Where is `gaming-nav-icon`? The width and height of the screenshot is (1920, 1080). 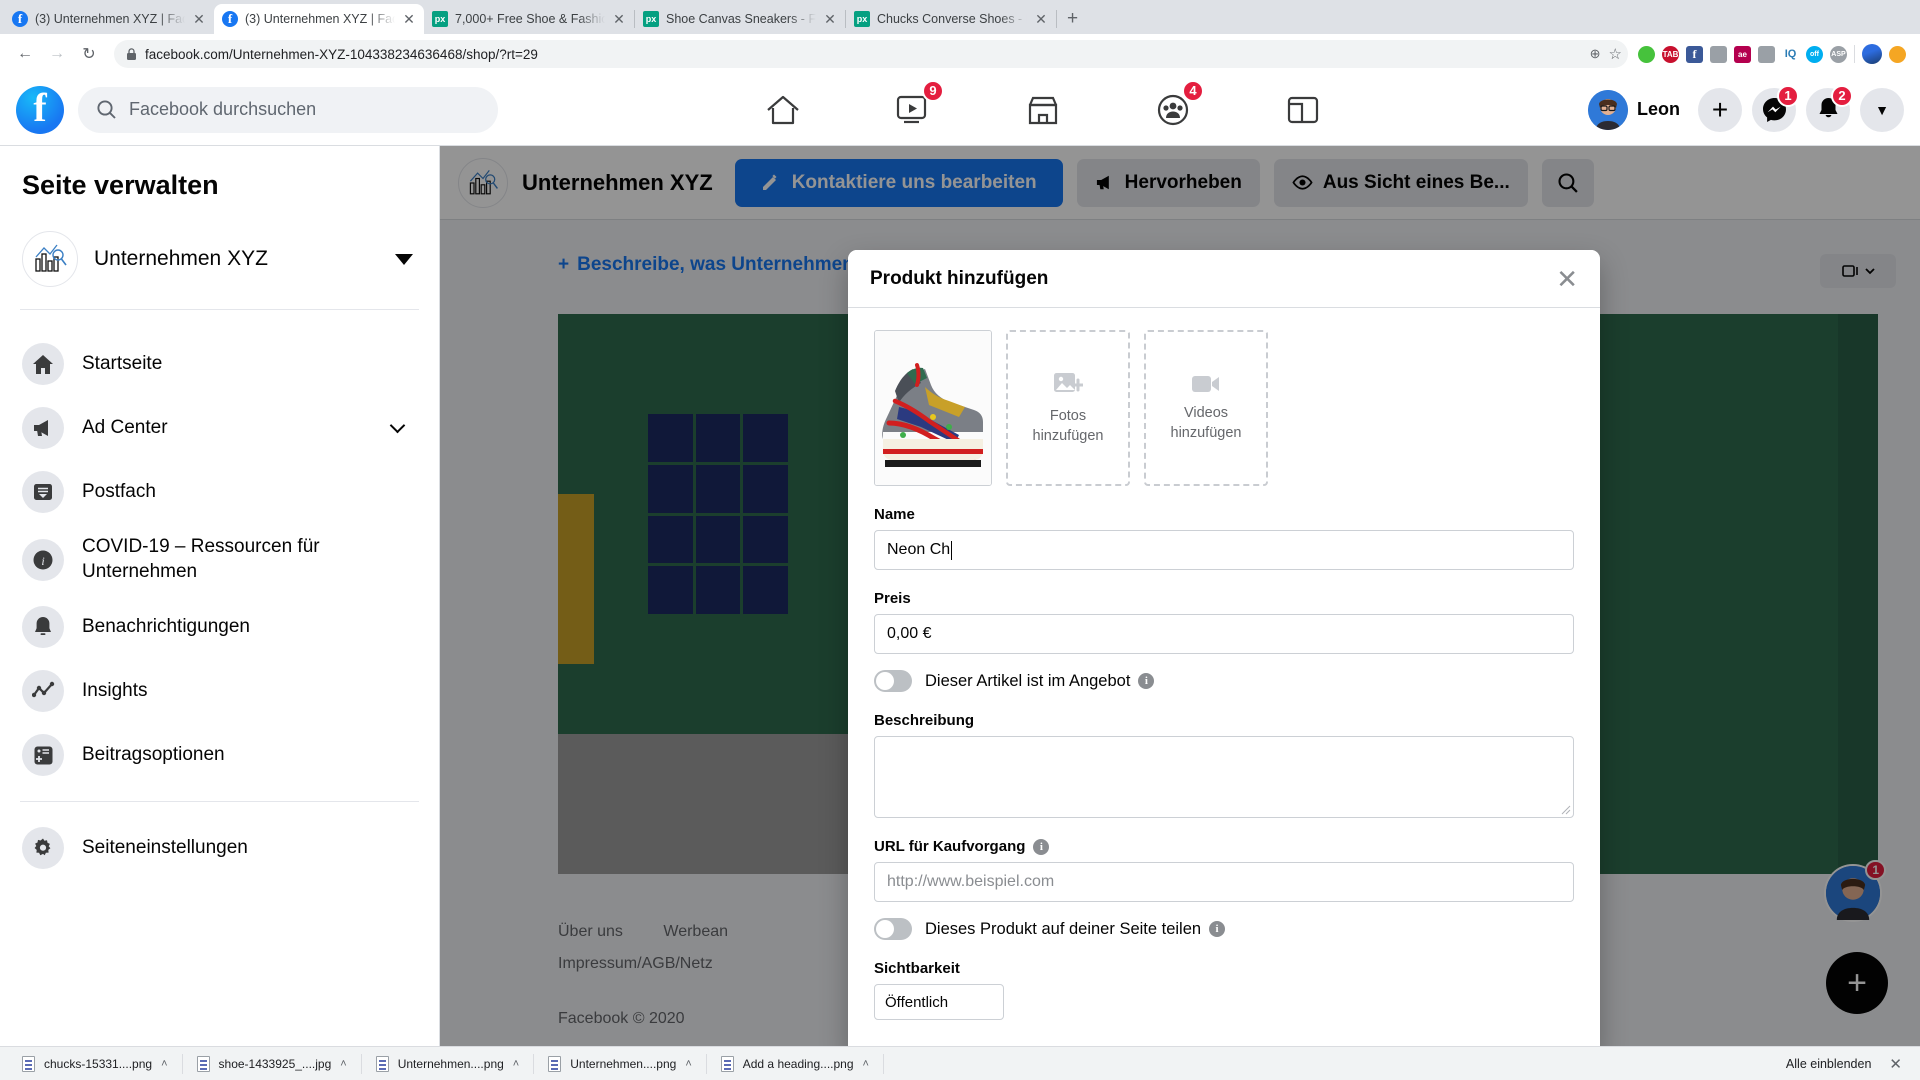
gaming-nav-icon is located at coordinates (1303, 110).